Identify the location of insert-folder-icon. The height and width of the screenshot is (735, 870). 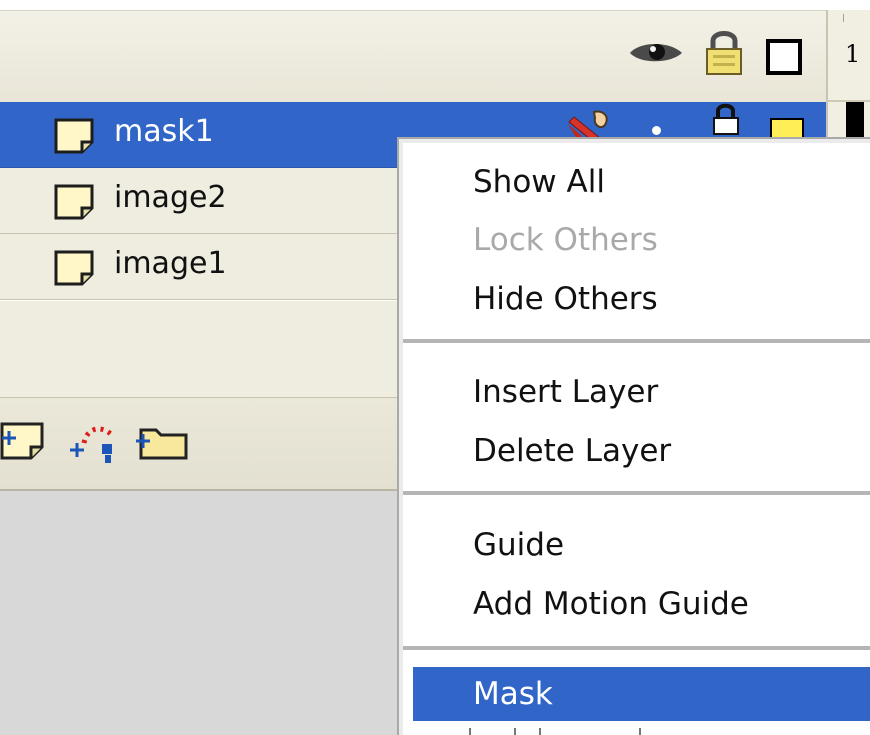
(162, 441).